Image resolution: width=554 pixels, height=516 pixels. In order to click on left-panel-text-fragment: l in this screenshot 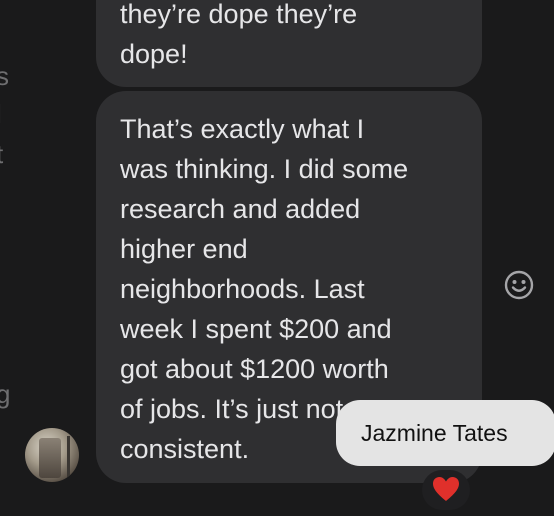, I will do `click(1, 114)`.